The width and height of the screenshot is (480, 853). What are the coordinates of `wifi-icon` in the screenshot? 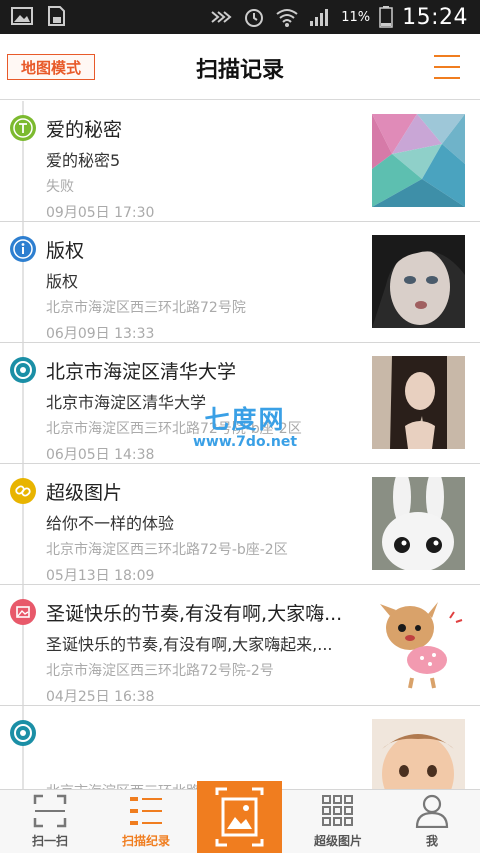 It's located at (287, 18).